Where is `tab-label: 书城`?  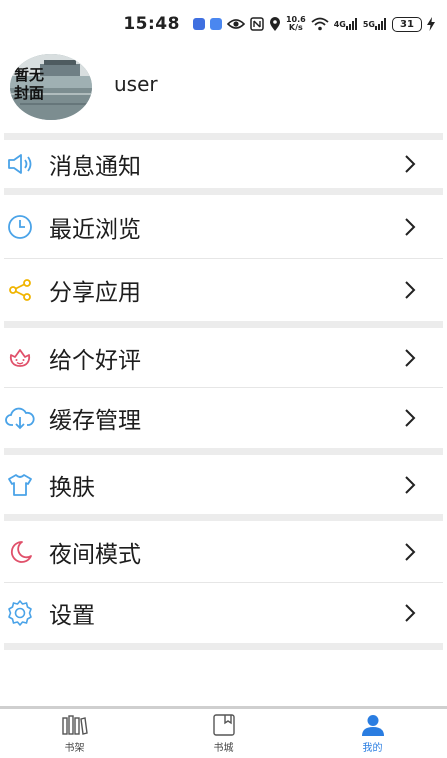 tab-label: 书城 is located at coordinates (223, 748).